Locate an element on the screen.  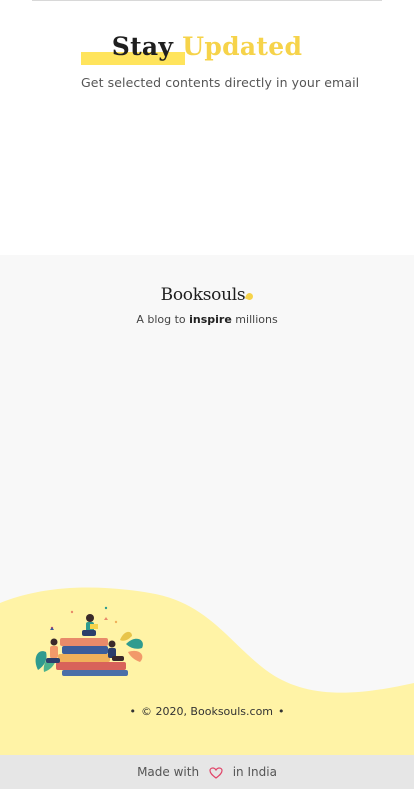
made-prefix: Made with is located at coordinates (168, 772).